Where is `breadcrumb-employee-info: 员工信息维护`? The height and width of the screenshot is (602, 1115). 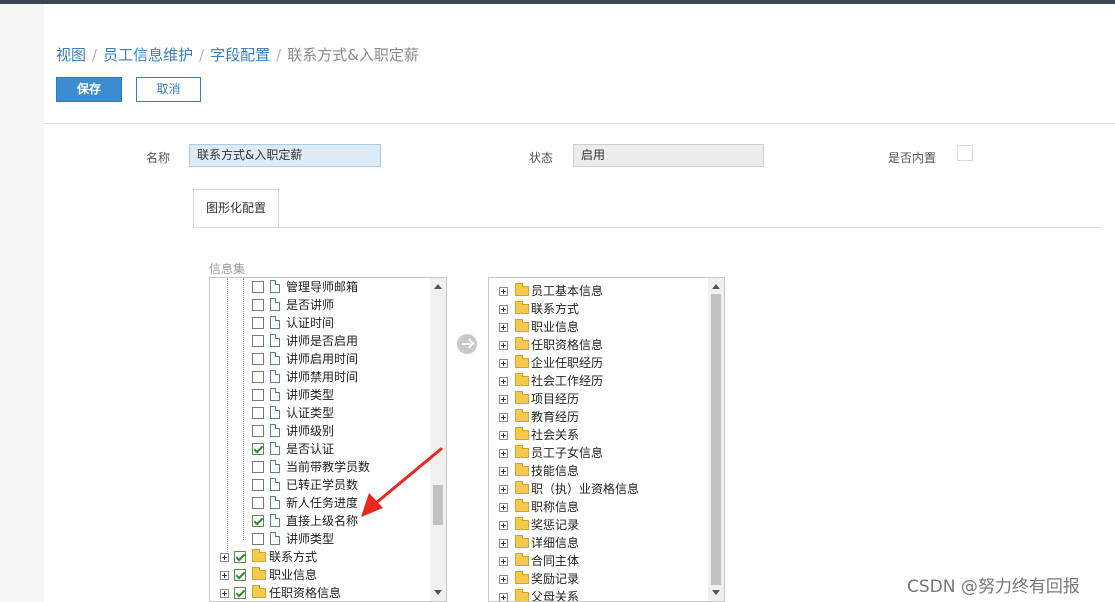 breadcrumb-employee-info: 员工信息维护 is located at coordinates (148, 55).